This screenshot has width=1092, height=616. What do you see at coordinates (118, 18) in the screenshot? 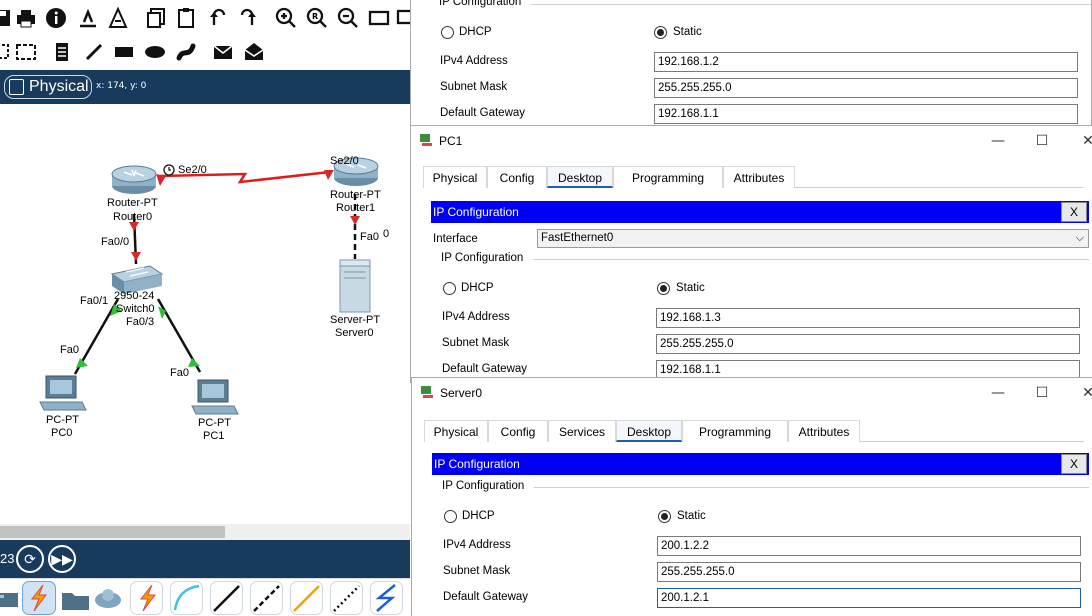
I see `activity-wizard-icon` at bounding box center [118, 18].